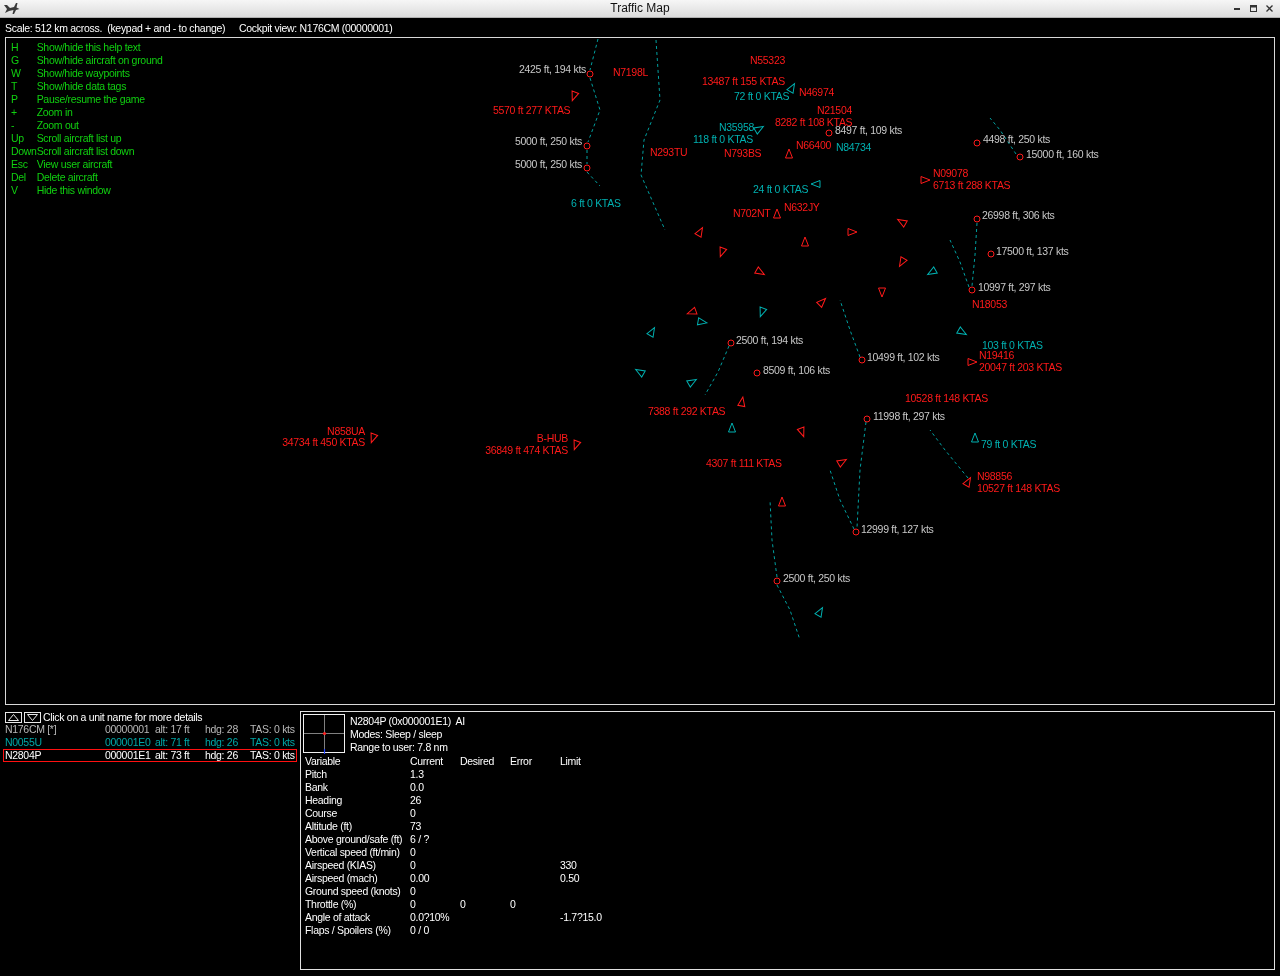 The width and height of the screenshot is (1280, 976). What do you see at coordinates (337, 917) in the screenshot?
I see `variable-name: Angle of attack` at bounding box center [337, 917].